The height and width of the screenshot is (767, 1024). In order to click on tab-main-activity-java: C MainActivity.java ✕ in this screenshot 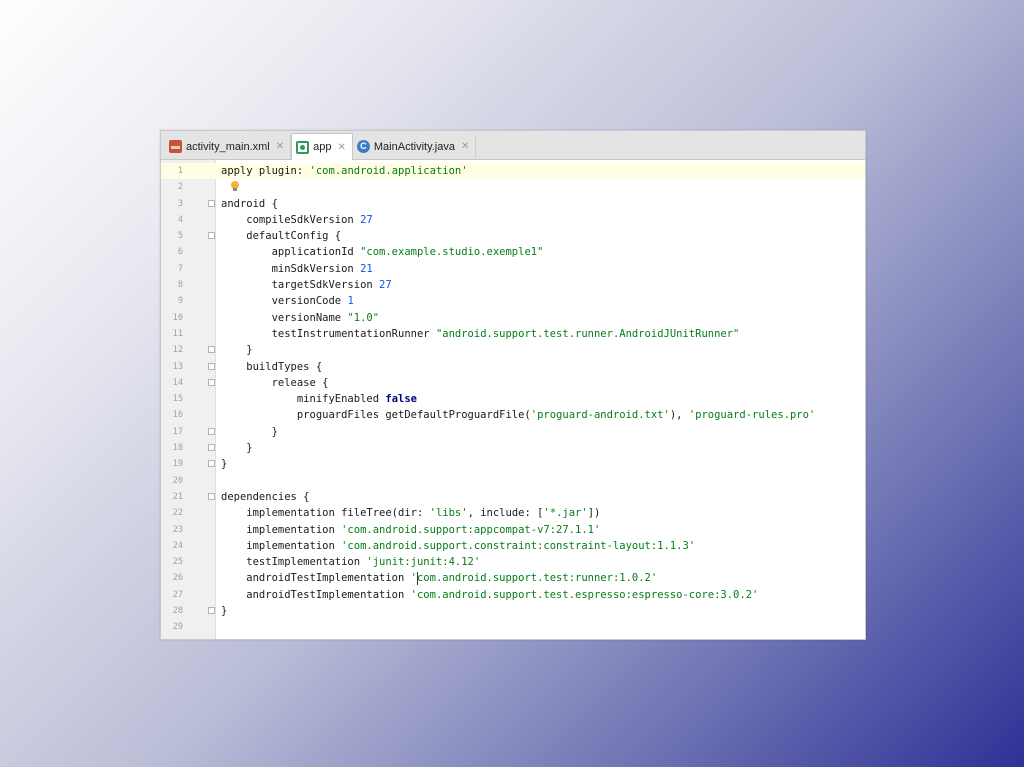, I will do `click(415, 146)`.